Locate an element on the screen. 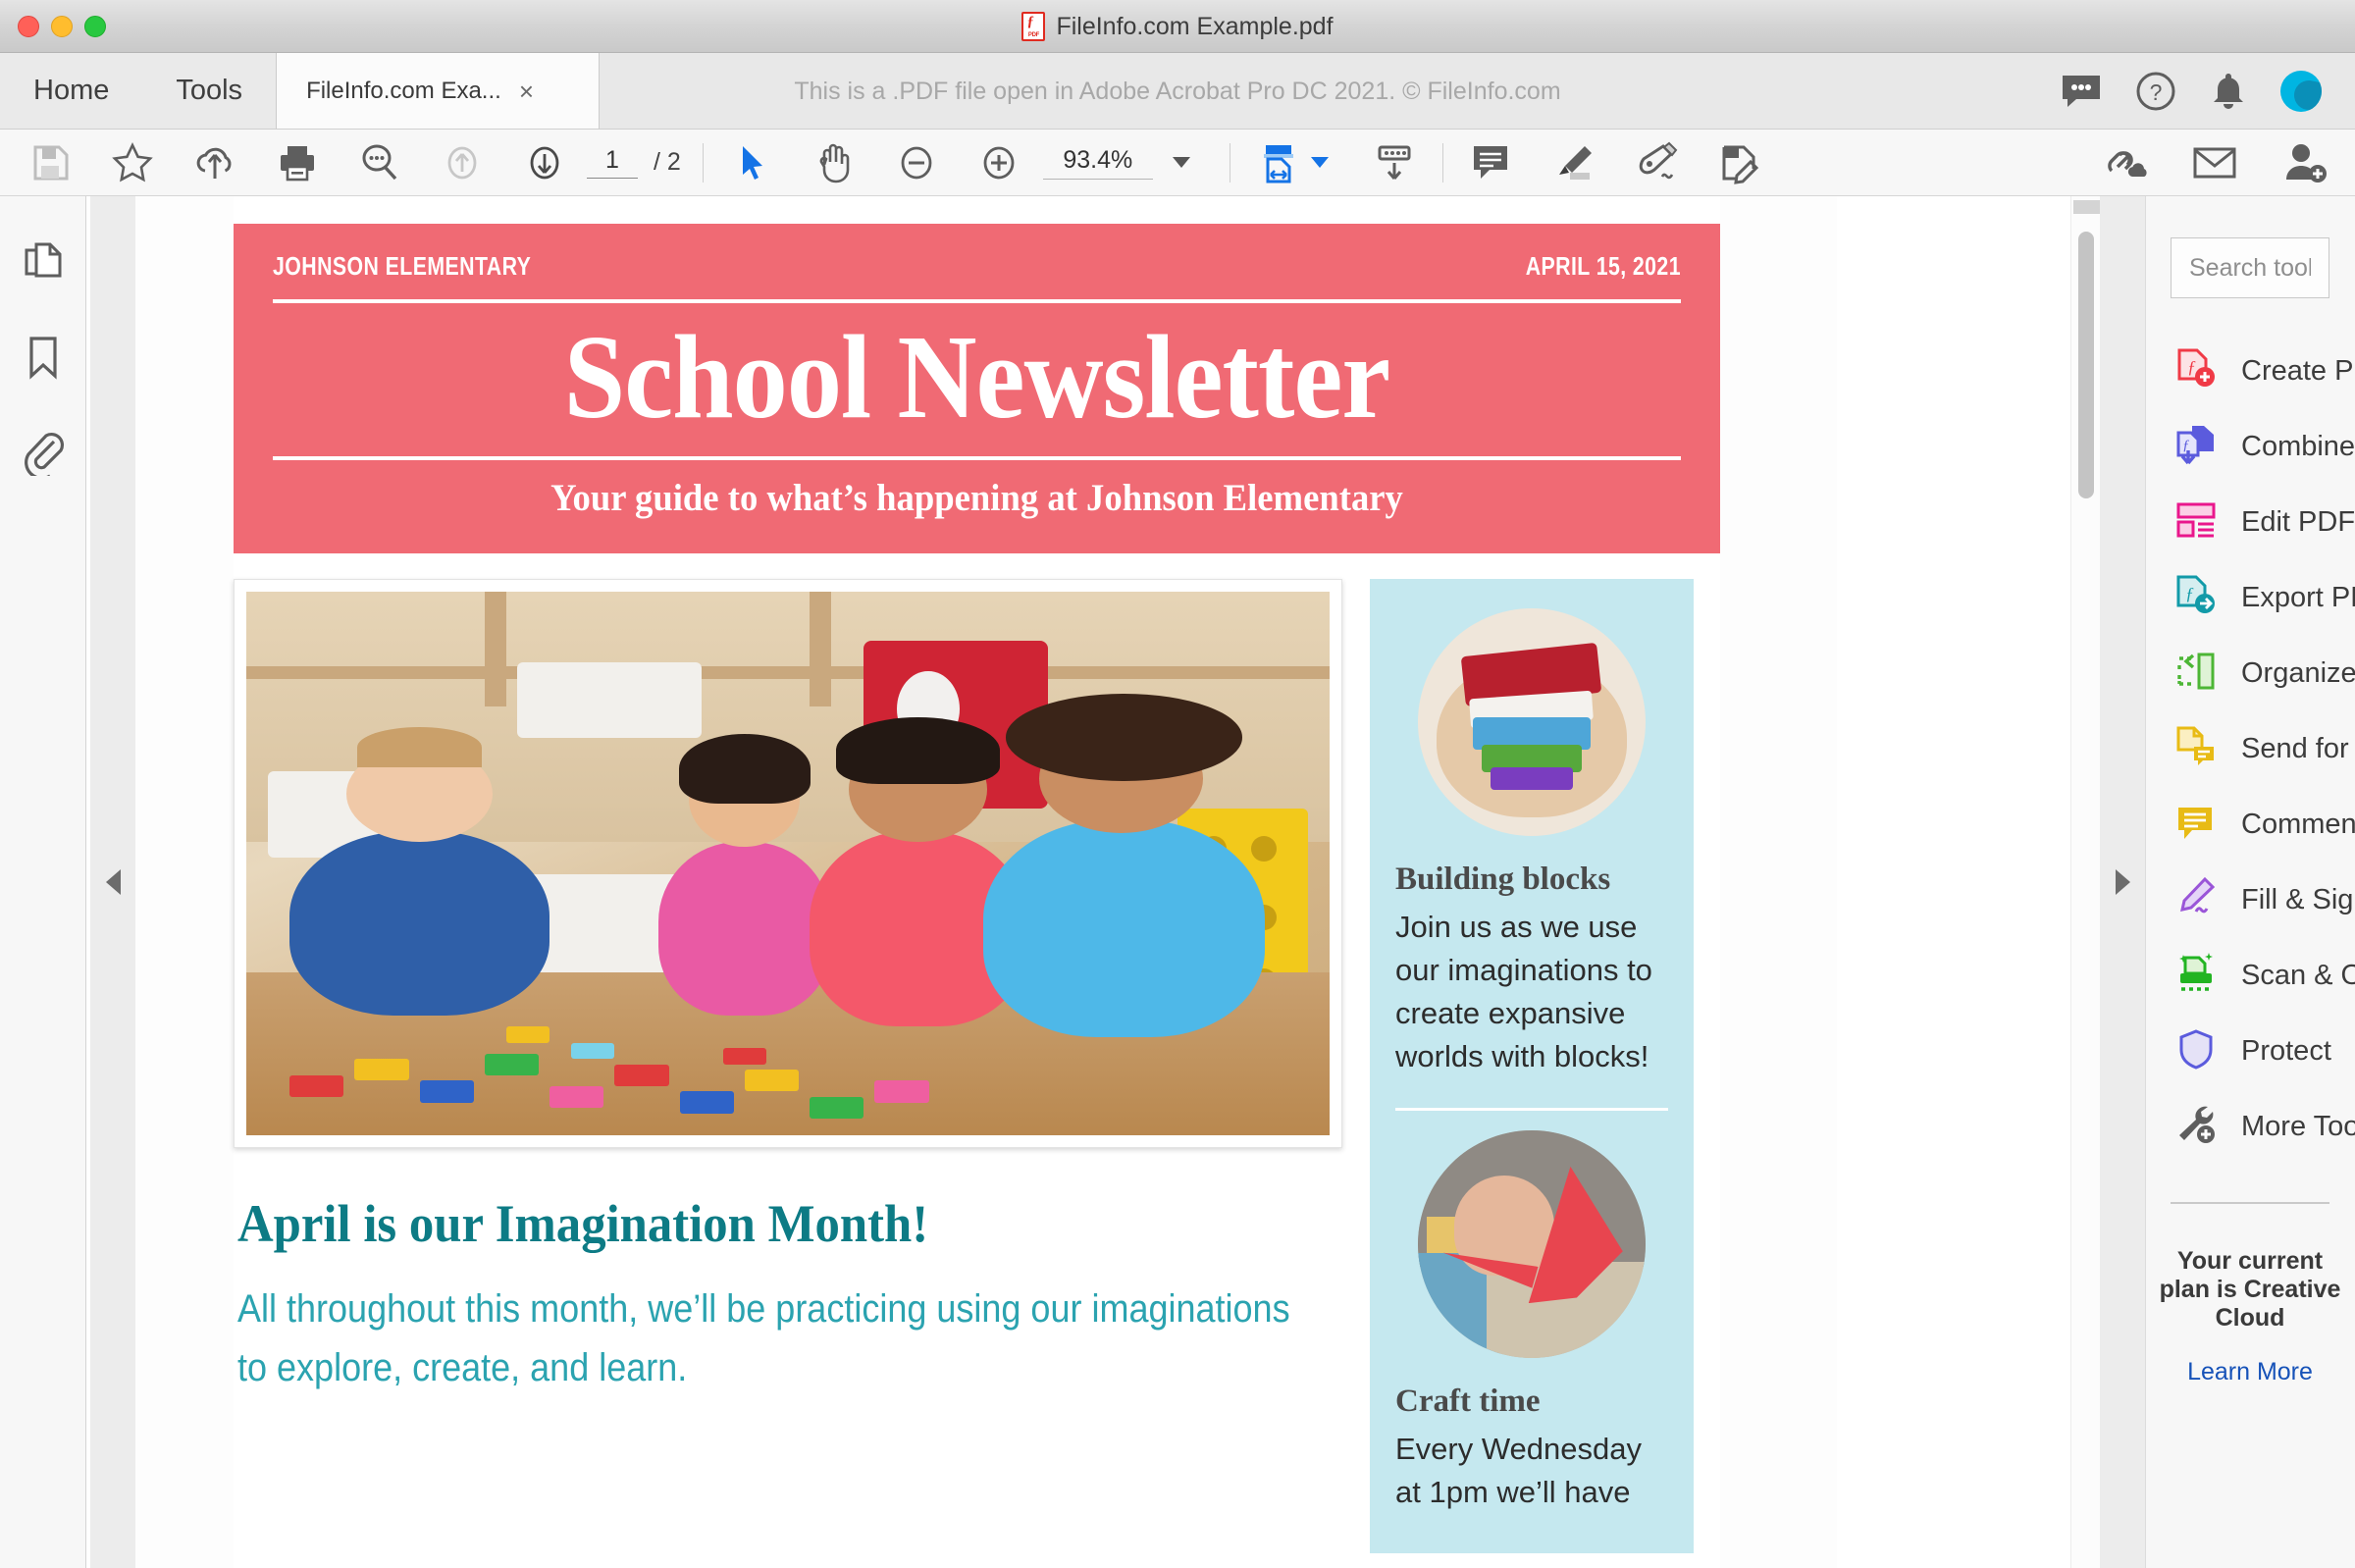 This screenshot has width=2355, height=1568. pdf-file-icon: ƒ PDF is located at coordinates (1033, 26).